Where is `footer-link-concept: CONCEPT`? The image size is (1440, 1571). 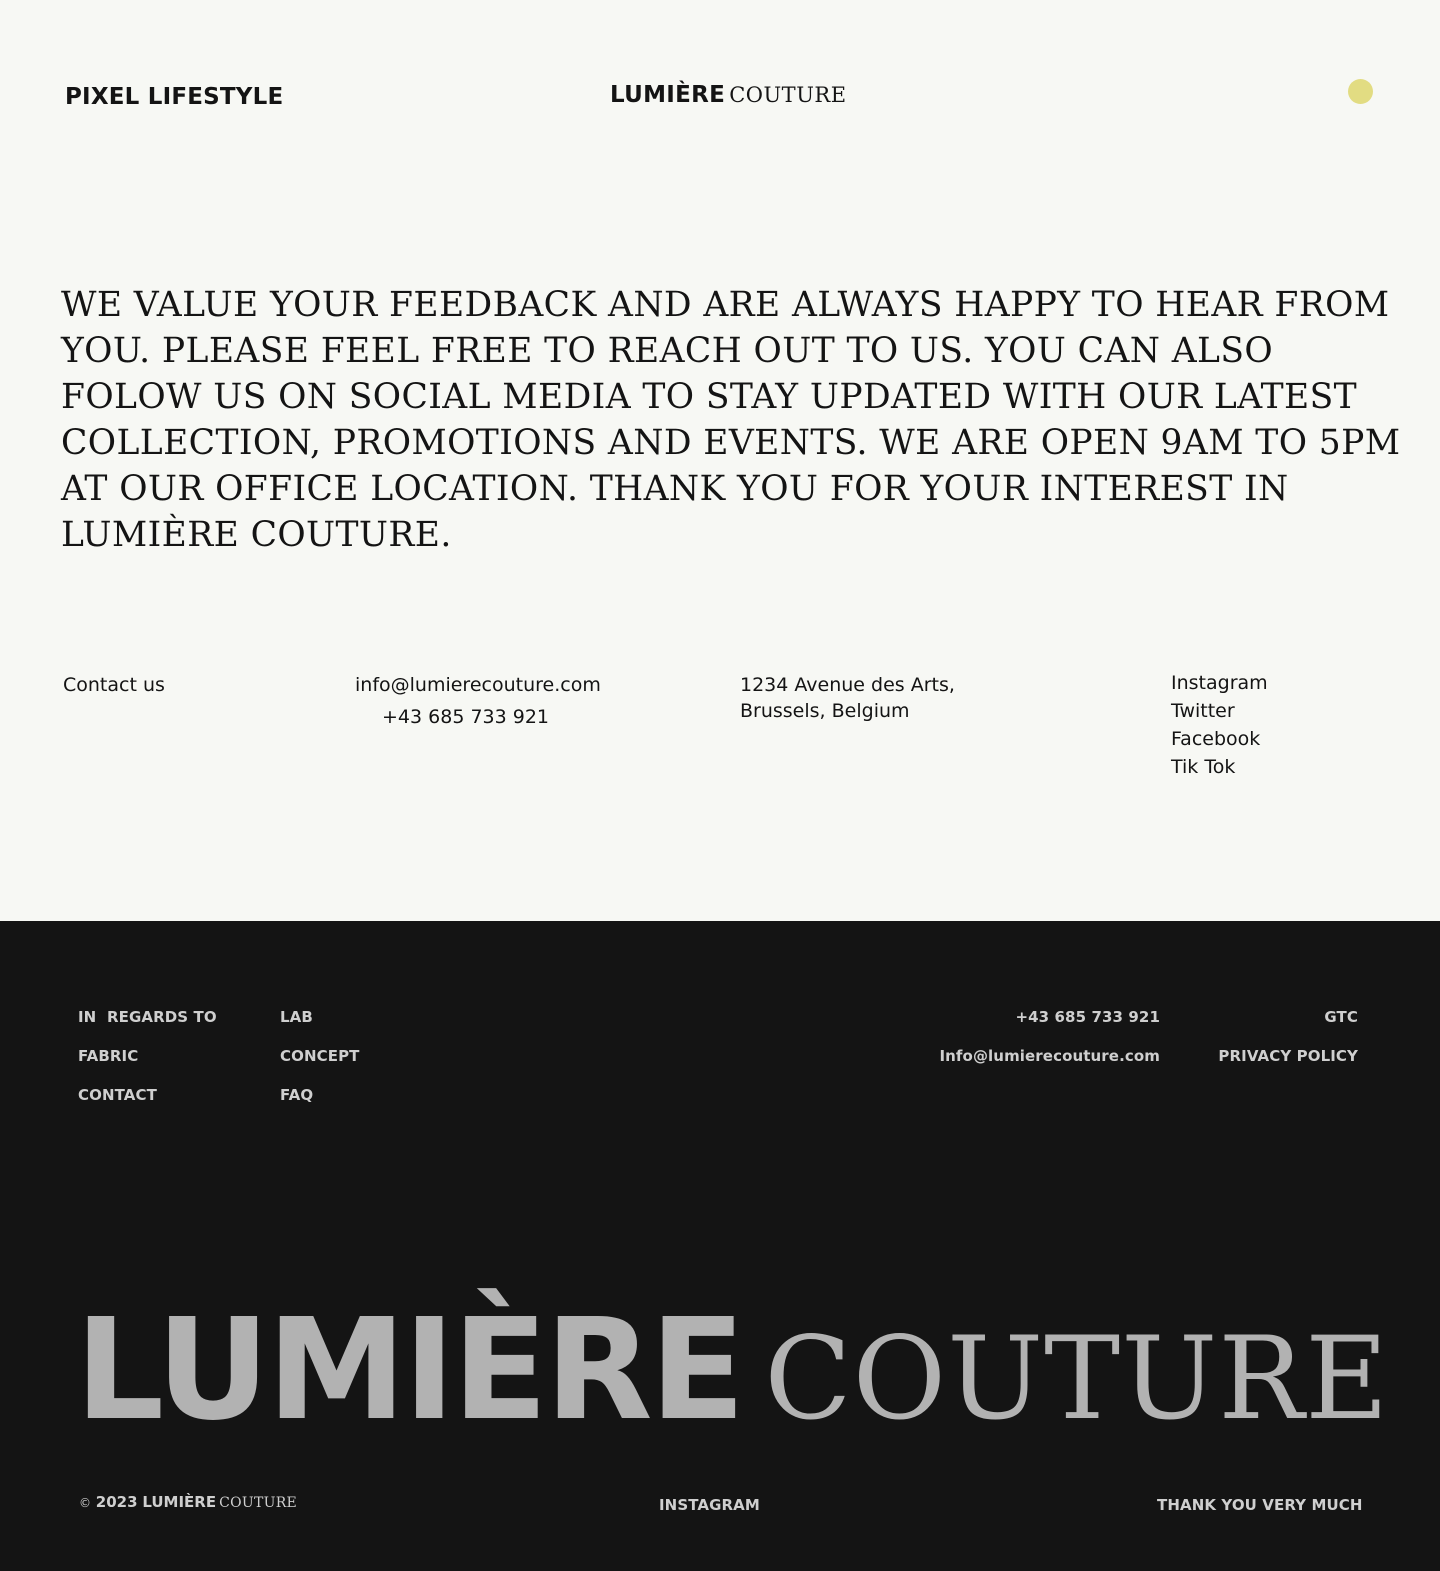
footer-link-concept: CONCEPT is located at coordinates (320, 1056).